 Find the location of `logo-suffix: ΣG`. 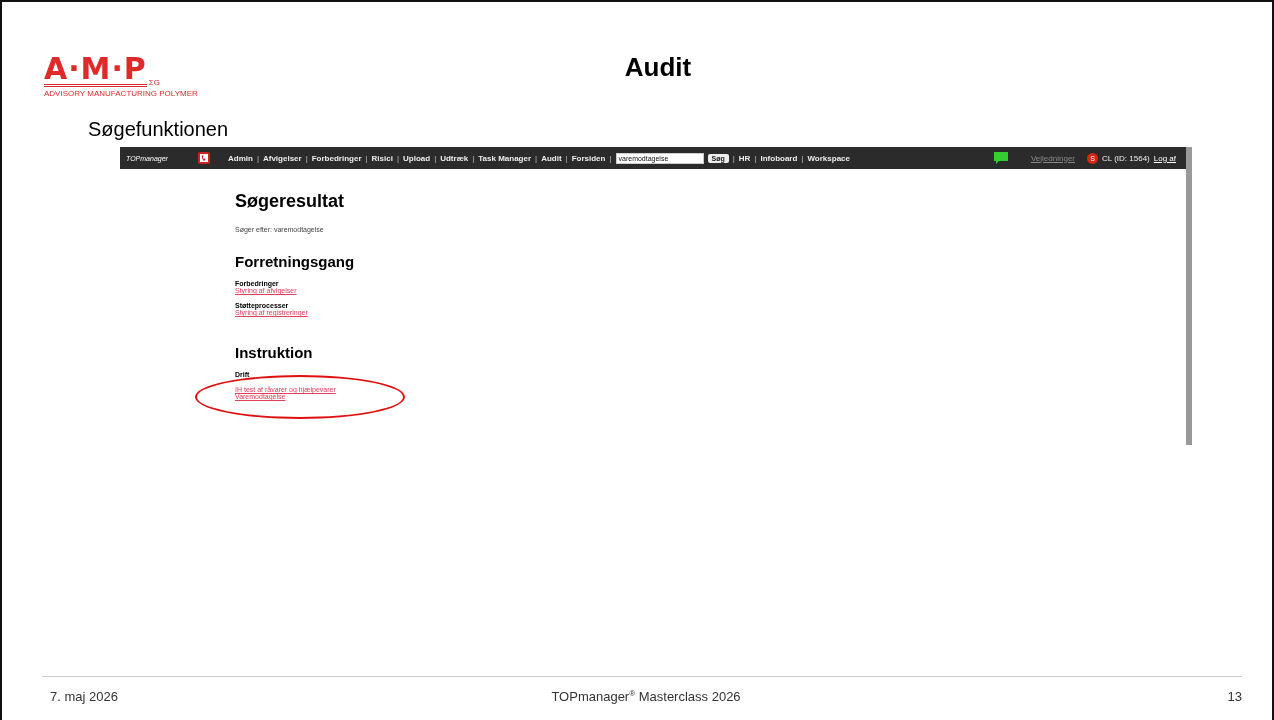

logo-suffix: ΣG is located at coordinates (154, 82).